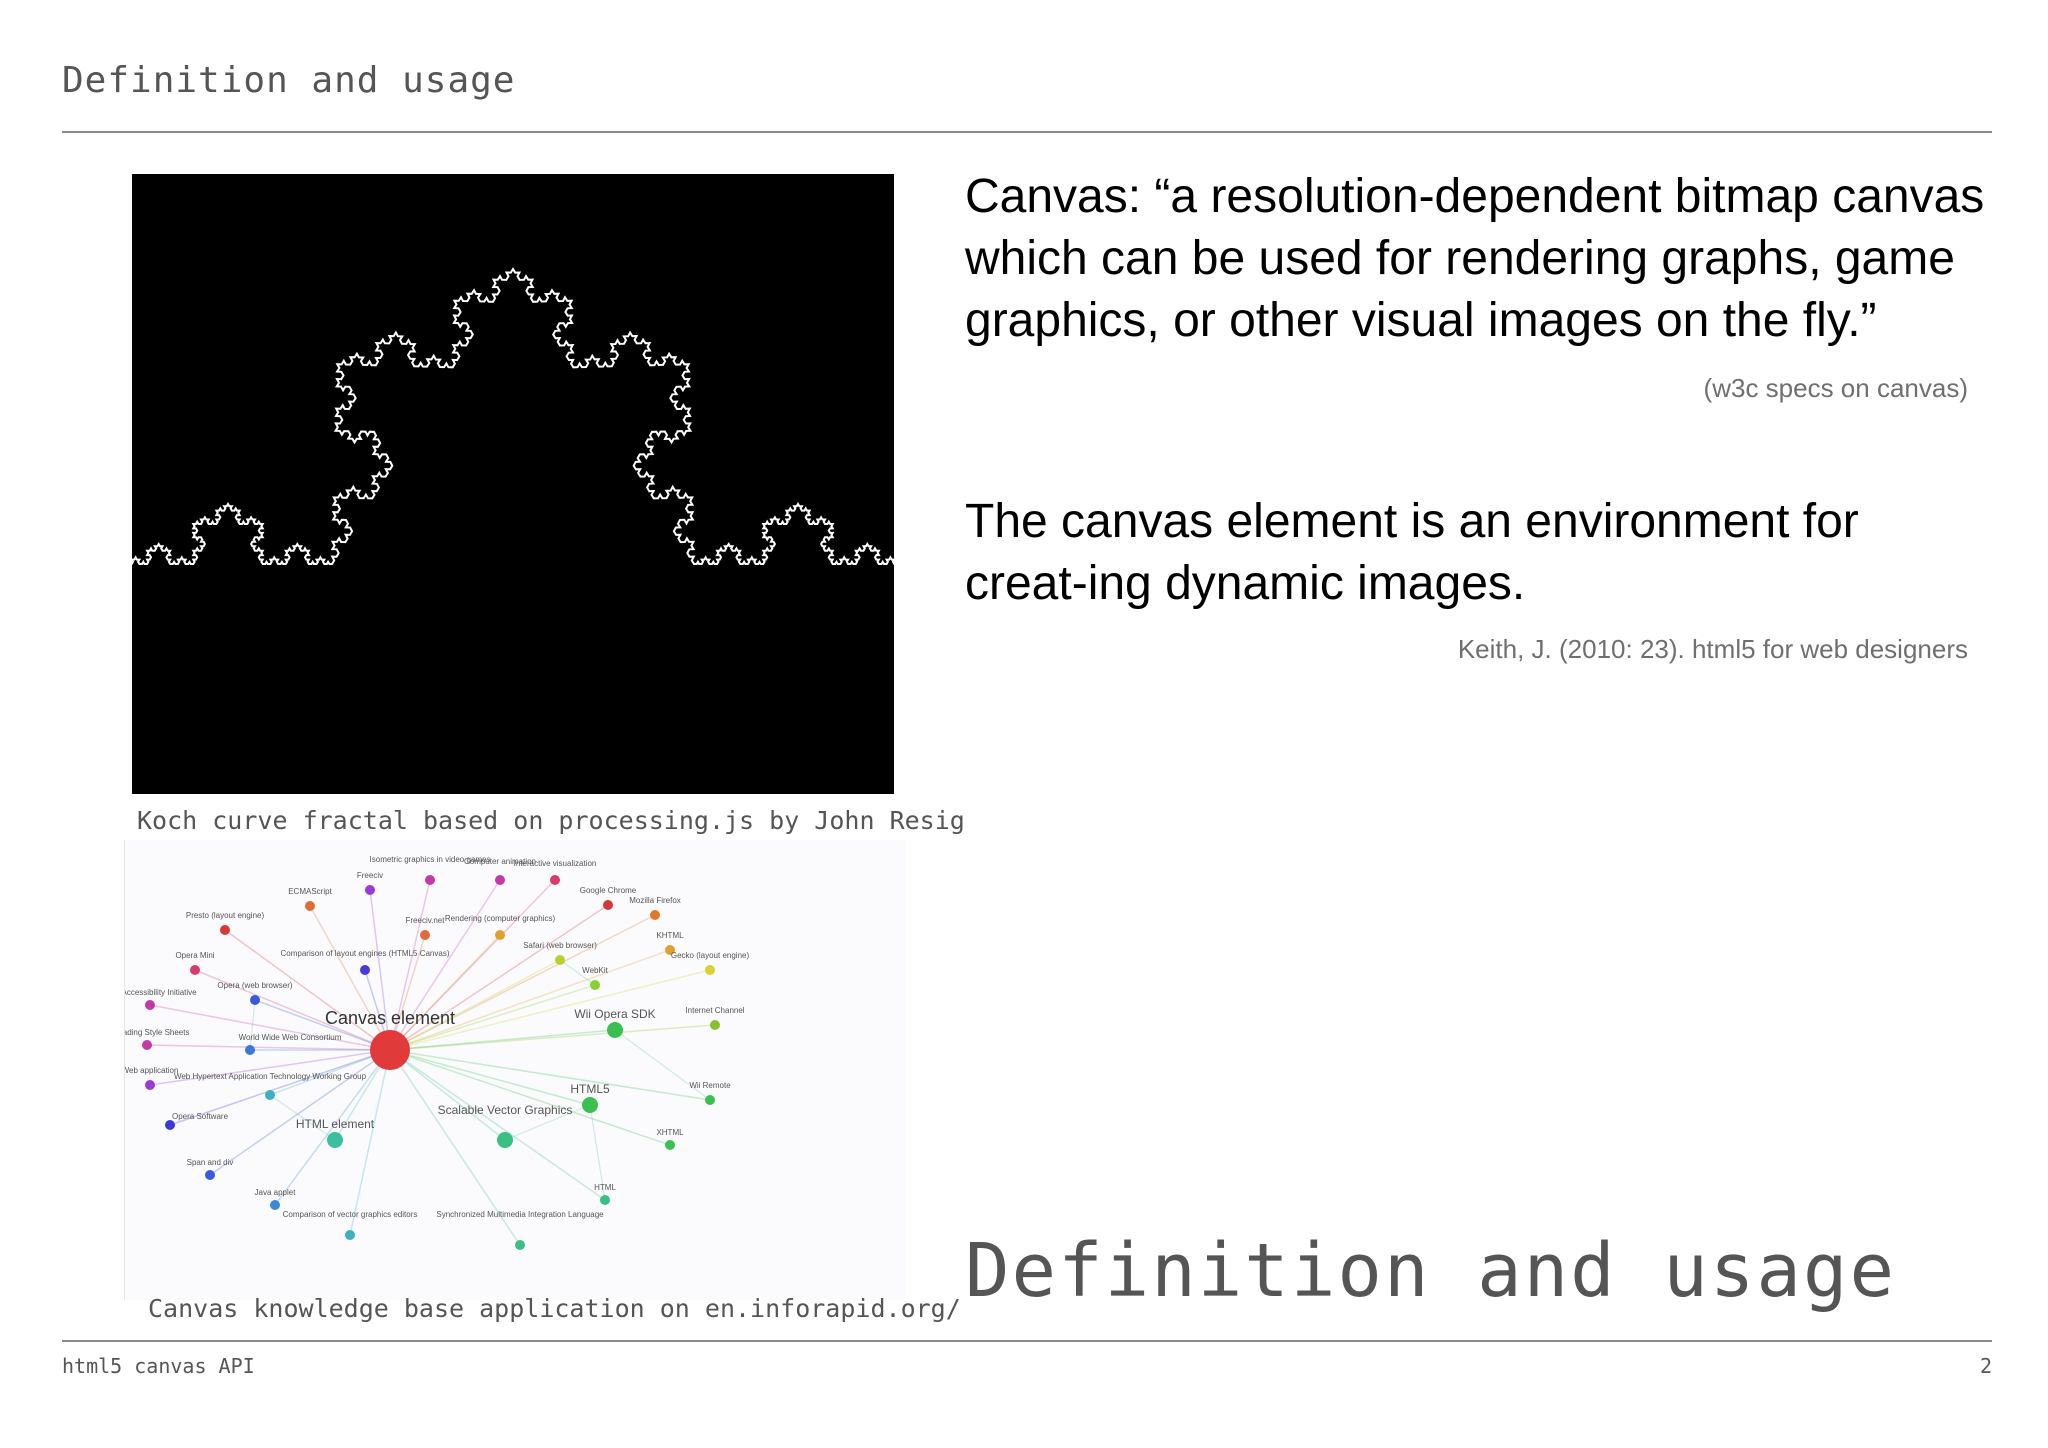  I want to click on graph-node-label: World Wide Web Consortium, so click(290, 1037).